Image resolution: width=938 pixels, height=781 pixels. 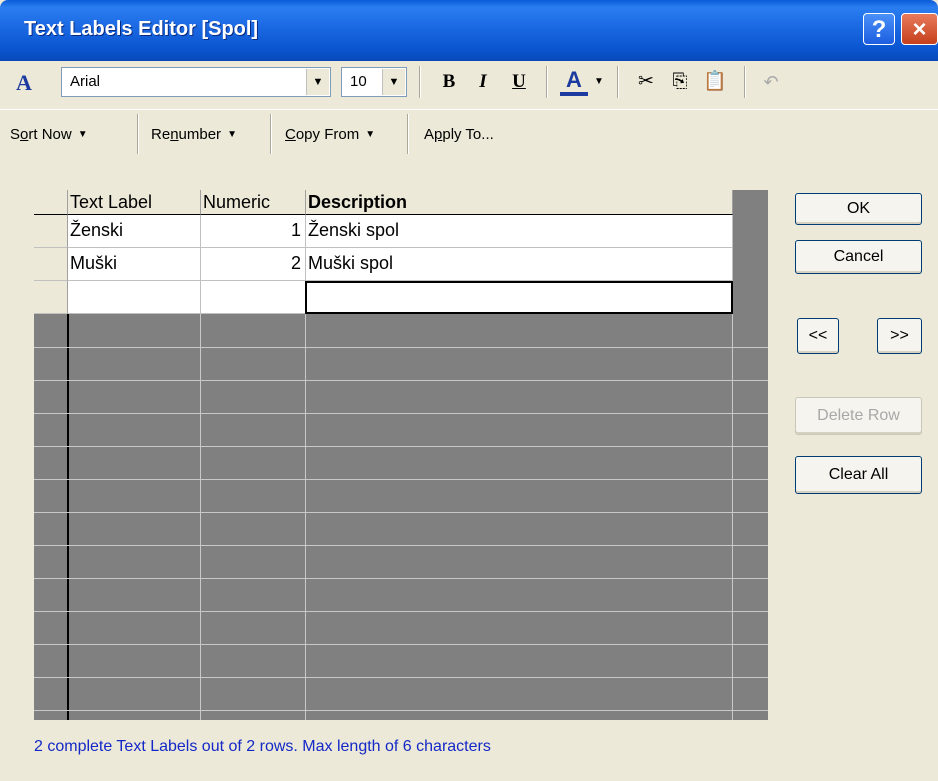 What do you see at coordinates (134, 264) in the screenshot?
I see `cell-text-label: Muški` at bounding box center [134, 264].